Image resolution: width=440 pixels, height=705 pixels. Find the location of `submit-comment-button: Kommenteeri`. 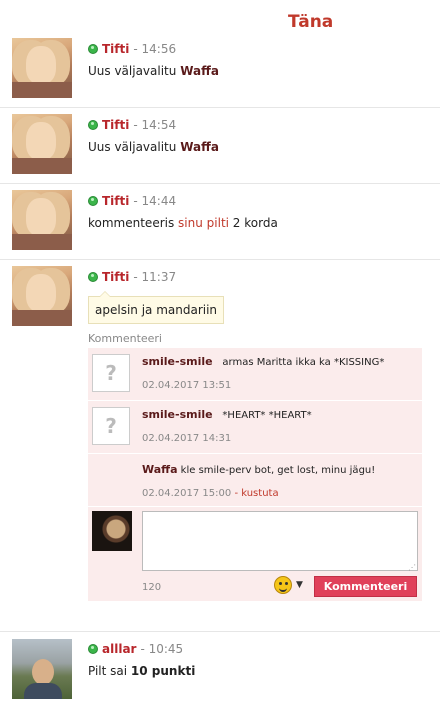

submit-comment-button: Kommenteeri is located at coordinates (365, 586).